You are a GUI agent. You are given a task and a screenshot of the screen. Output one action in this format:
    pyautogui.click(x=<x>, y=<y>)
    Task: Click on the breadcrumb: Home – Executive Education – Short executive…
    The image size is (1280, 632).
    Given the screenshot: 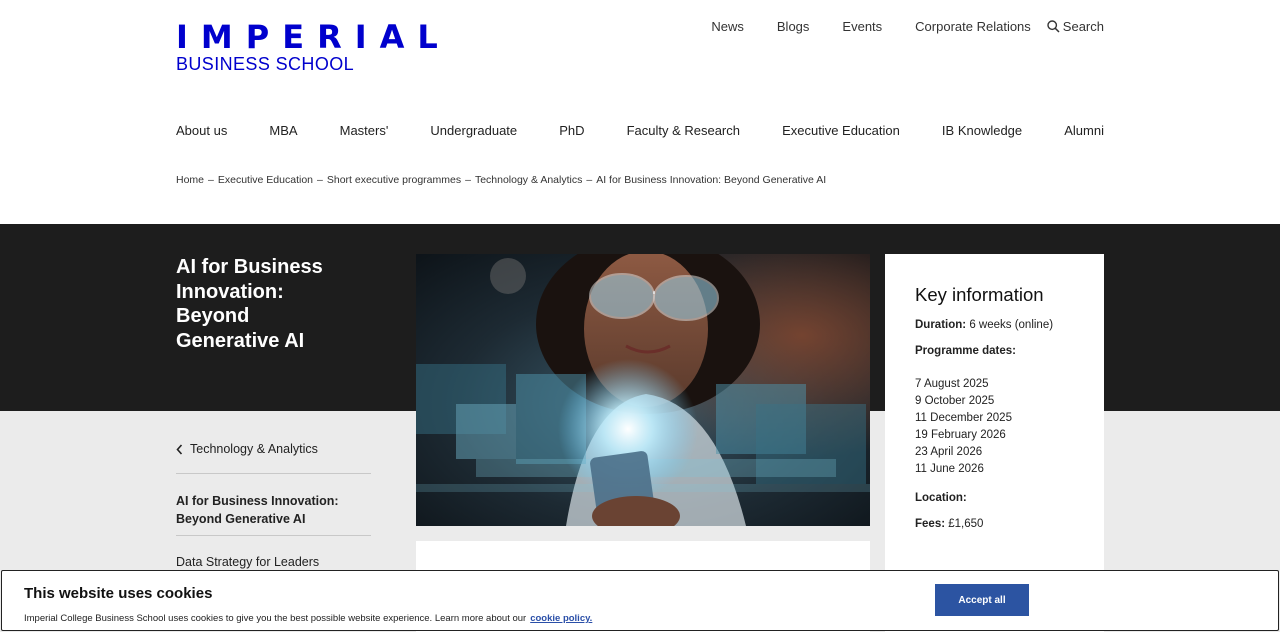 What is the action you would take?
    pyautogui.click(x=501, y=180)
    